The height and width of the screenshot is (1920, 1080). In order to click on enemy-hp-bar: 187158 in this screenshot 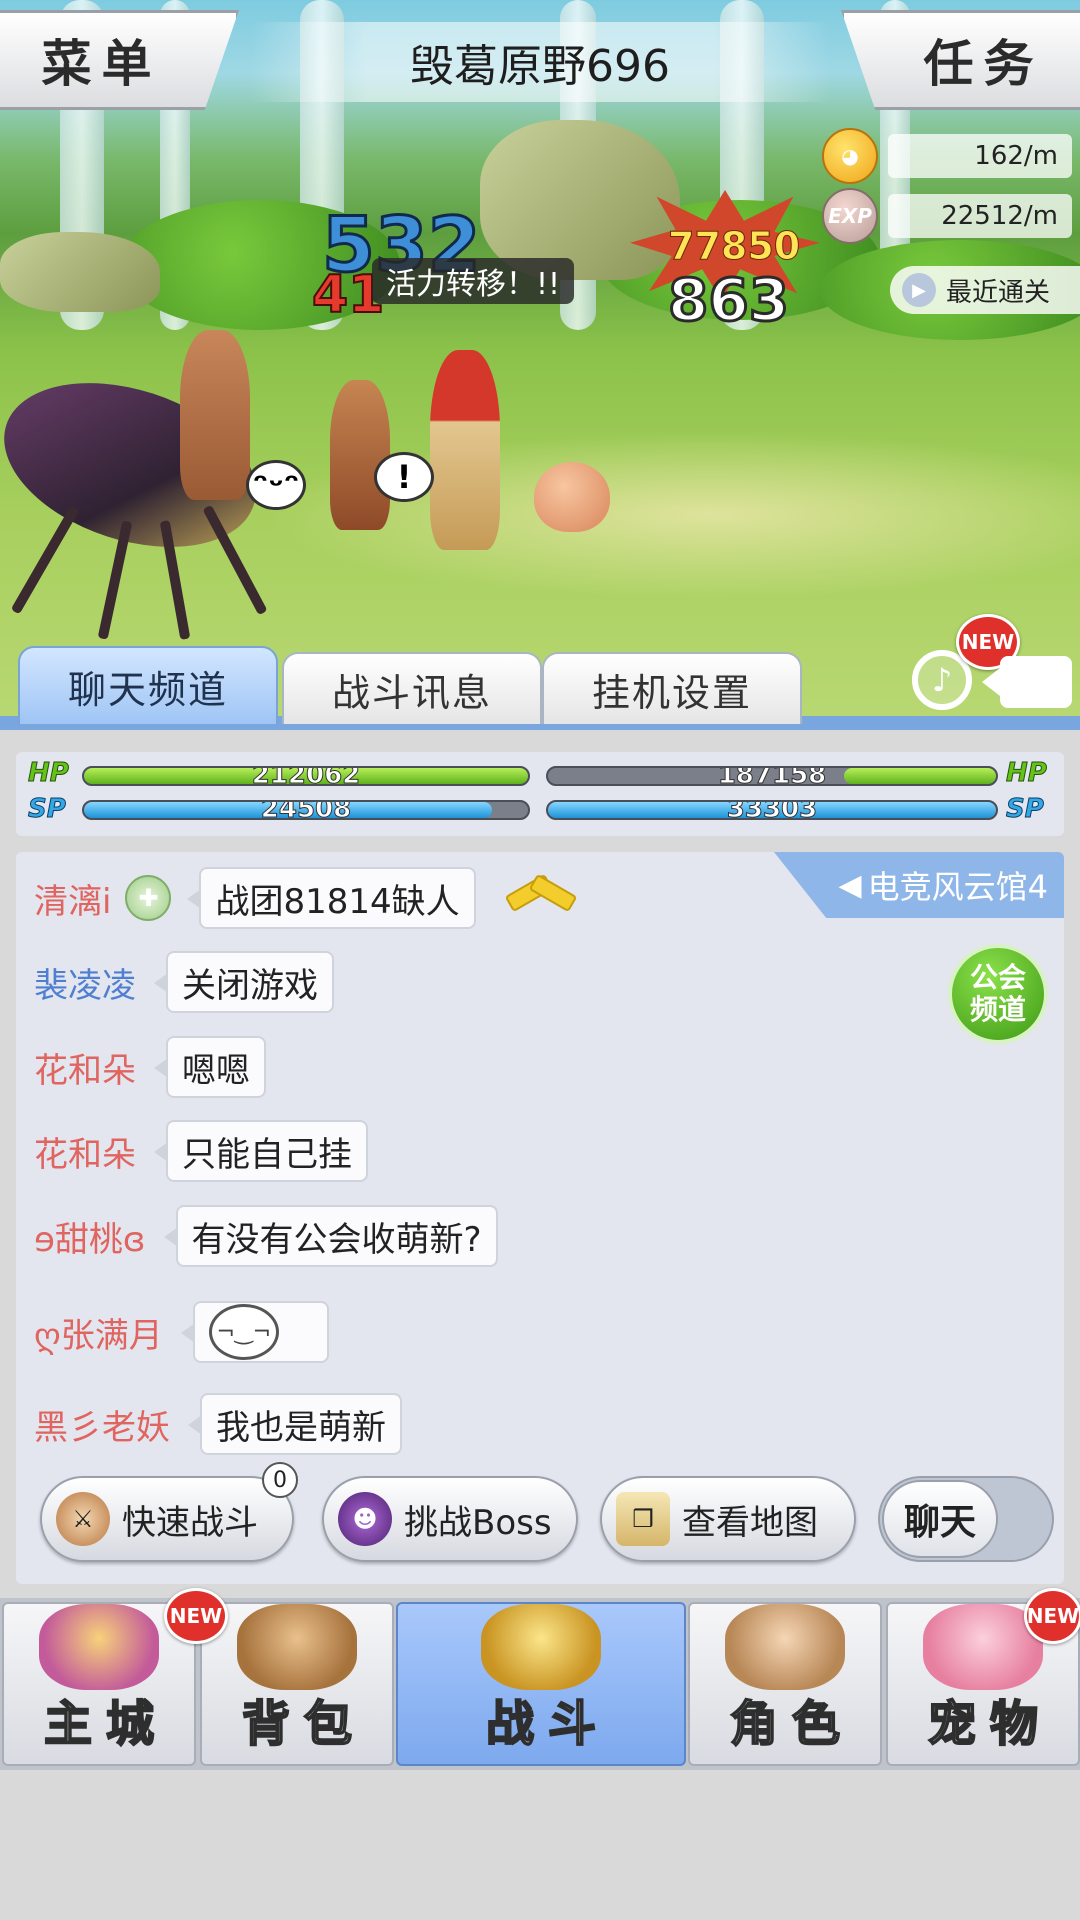, I will do `click(772, 776)`.